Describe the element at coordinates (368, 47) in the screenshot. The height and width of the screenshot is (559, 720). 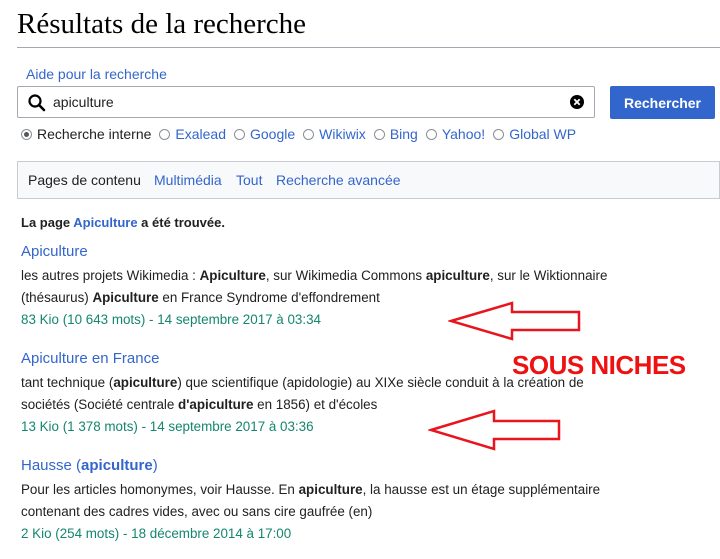
I see `title-divider` at that location.